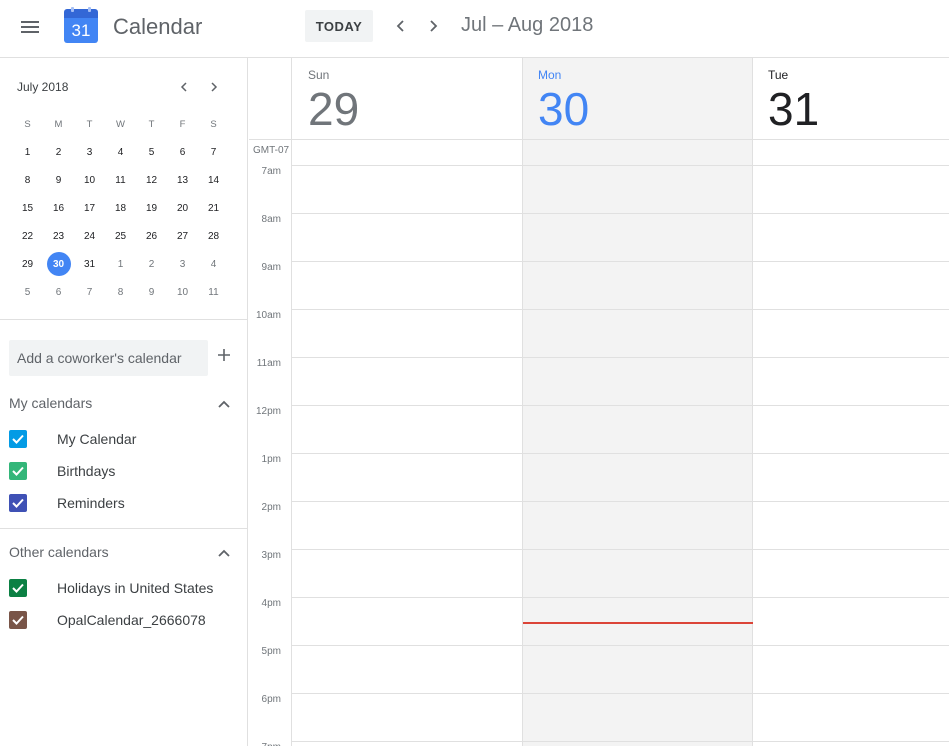  Describe the element at coordinates (89, 124) in the screenshot. I see `weekday-label: T` at that location.